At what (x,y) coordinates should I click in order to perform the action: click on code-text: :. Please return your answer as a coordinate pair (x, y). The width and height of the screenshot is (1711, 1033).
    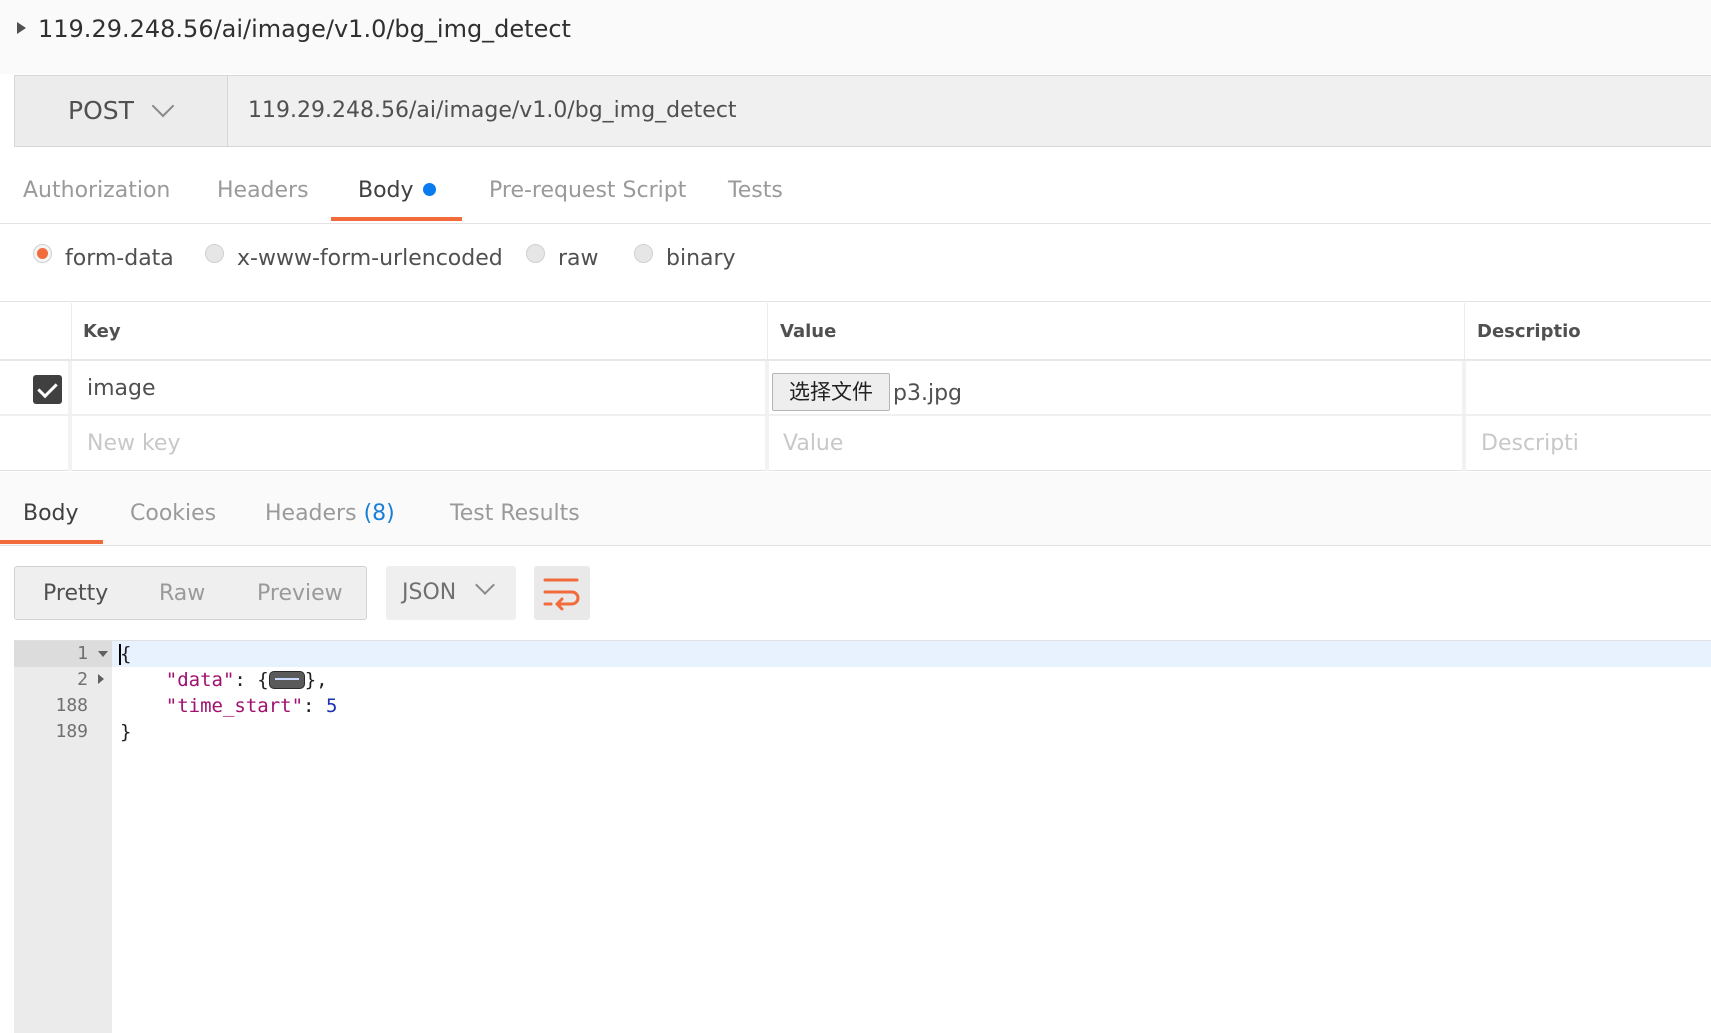
    Looking at the image, I should click on (314, 706).